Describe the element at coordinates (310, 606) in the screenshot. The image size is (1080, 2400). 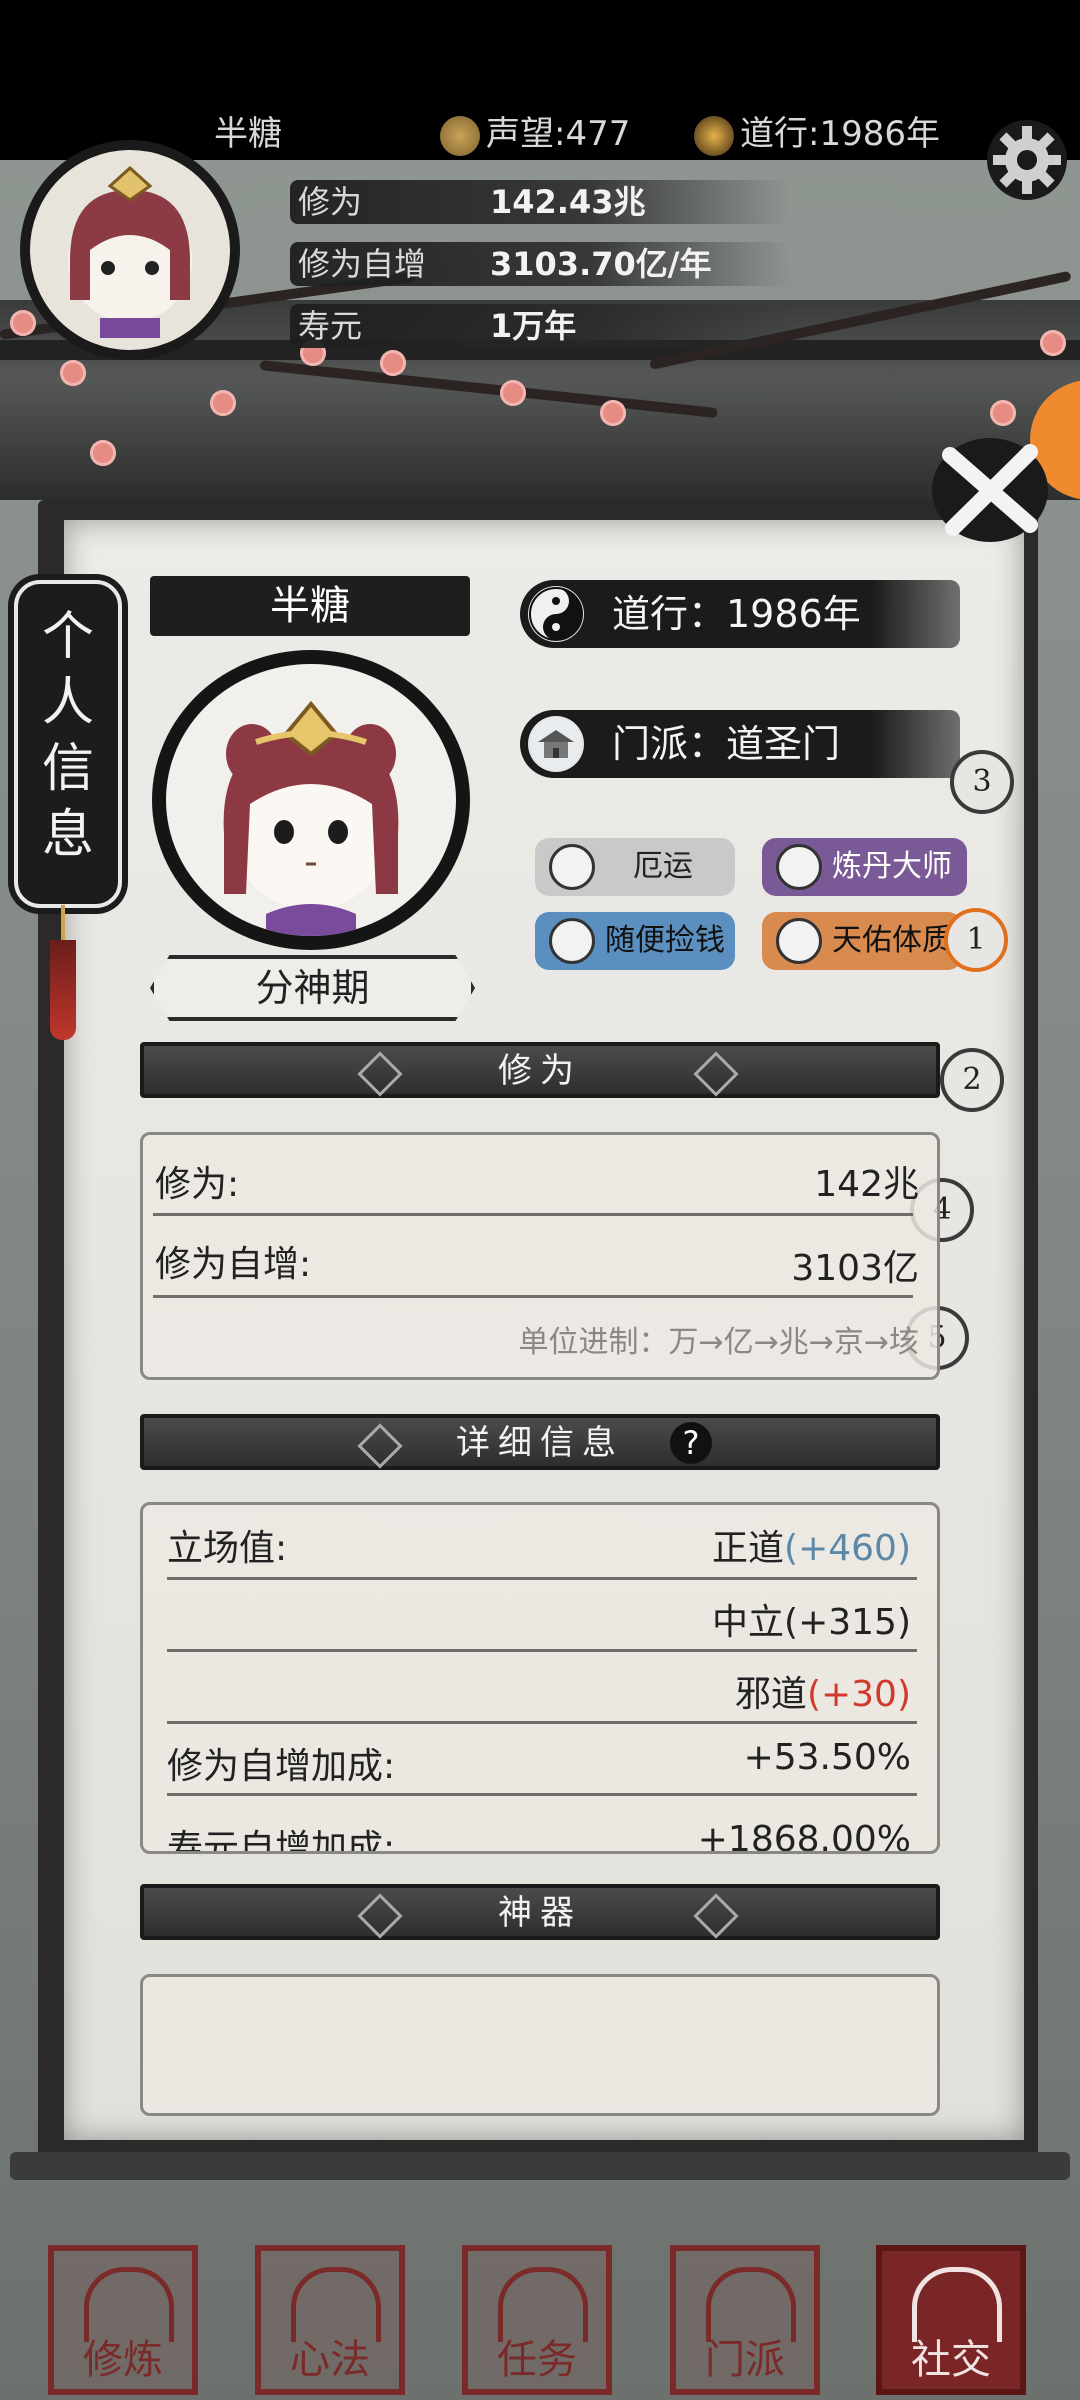
I see `player-name: 半糖` at that location.